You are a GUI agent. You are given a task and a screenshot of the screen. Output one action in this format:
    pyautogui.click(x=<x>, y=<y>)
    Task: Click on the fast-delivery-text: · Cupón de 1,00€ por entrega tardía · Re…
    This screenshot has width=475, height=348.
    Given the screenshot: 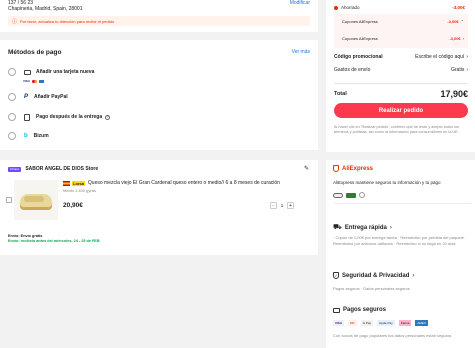 What is the action you would take?
    pyautogui.click(x=400, y=240)
    